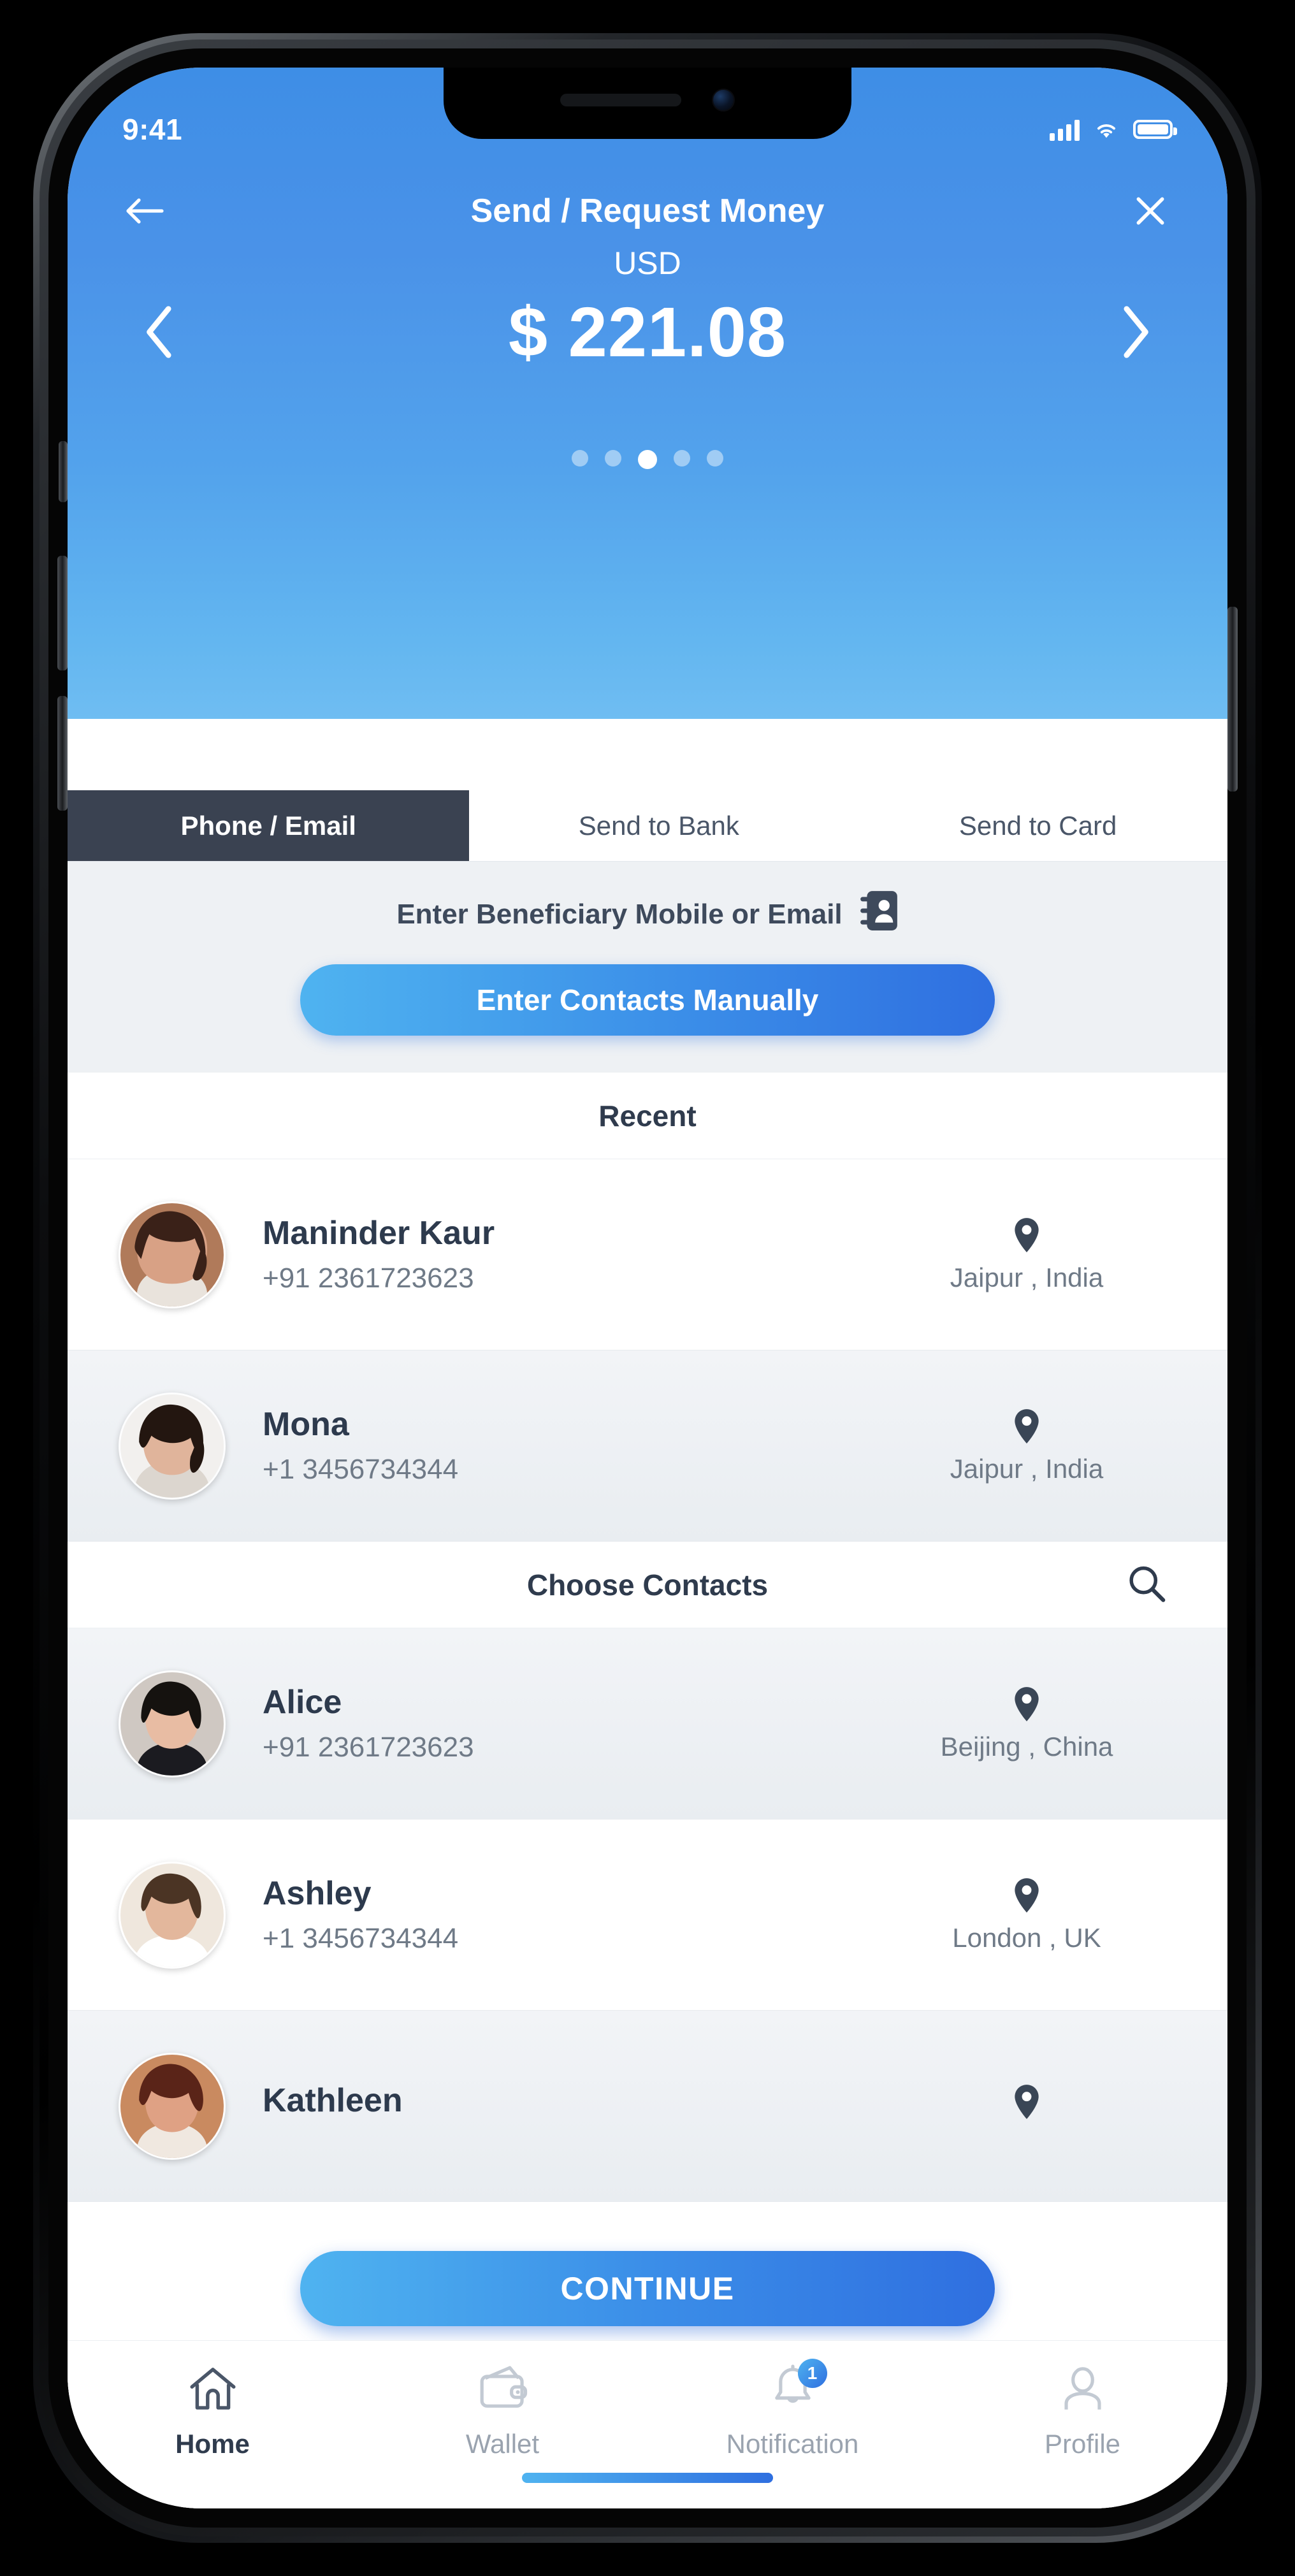  I want to click on choose-contacts-section-header: Choose Contacts, so click(647, 1585).